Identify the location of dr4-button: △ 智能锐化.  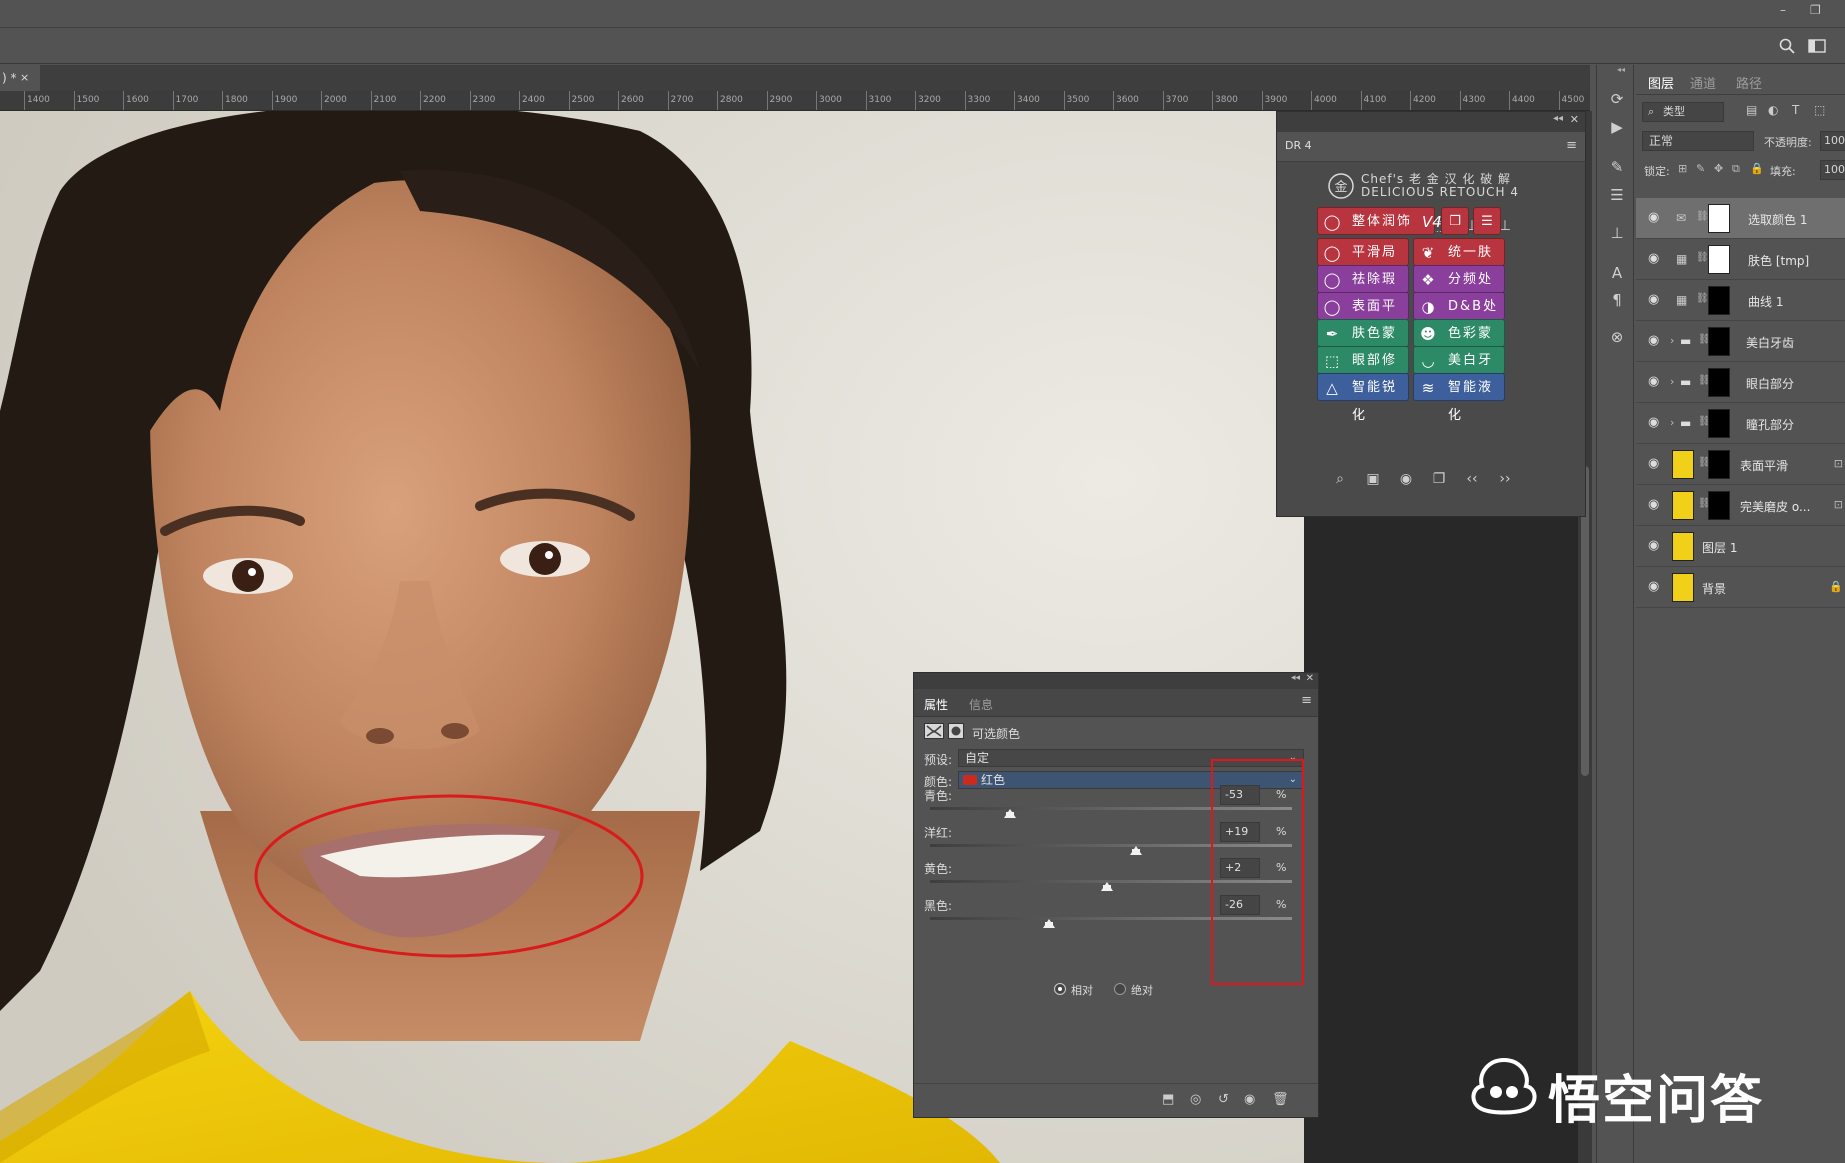
(1363, 398).